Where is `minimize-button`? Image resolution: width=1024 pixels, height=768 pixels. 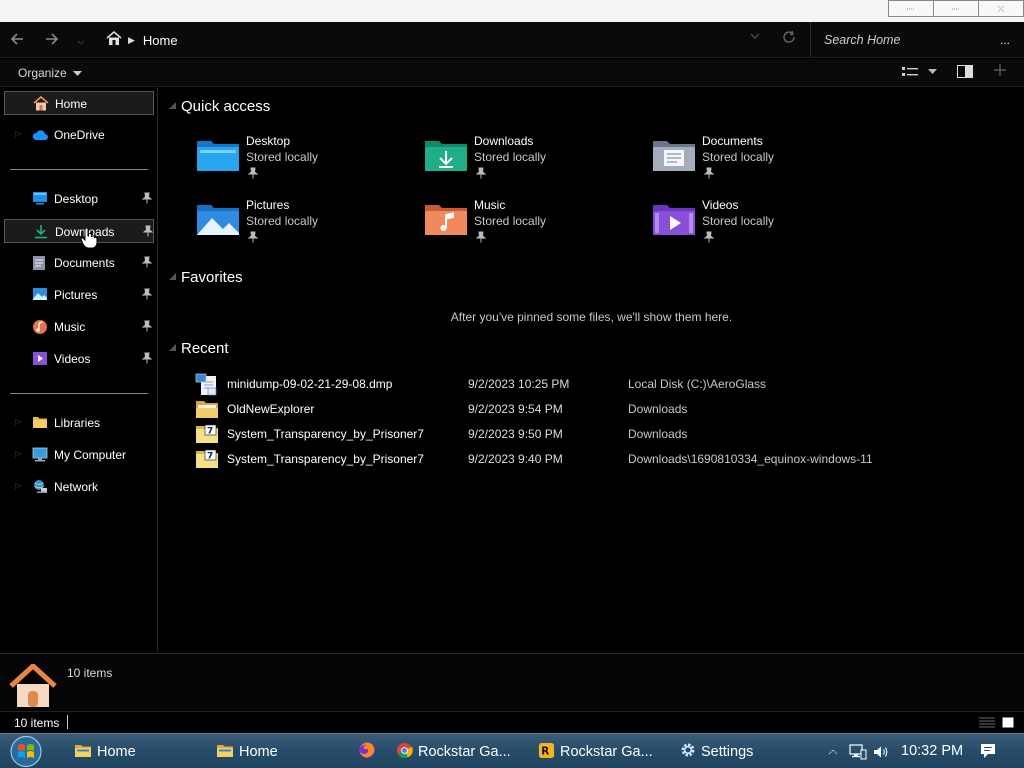
minimize-button is located at coordinates (911, 8).